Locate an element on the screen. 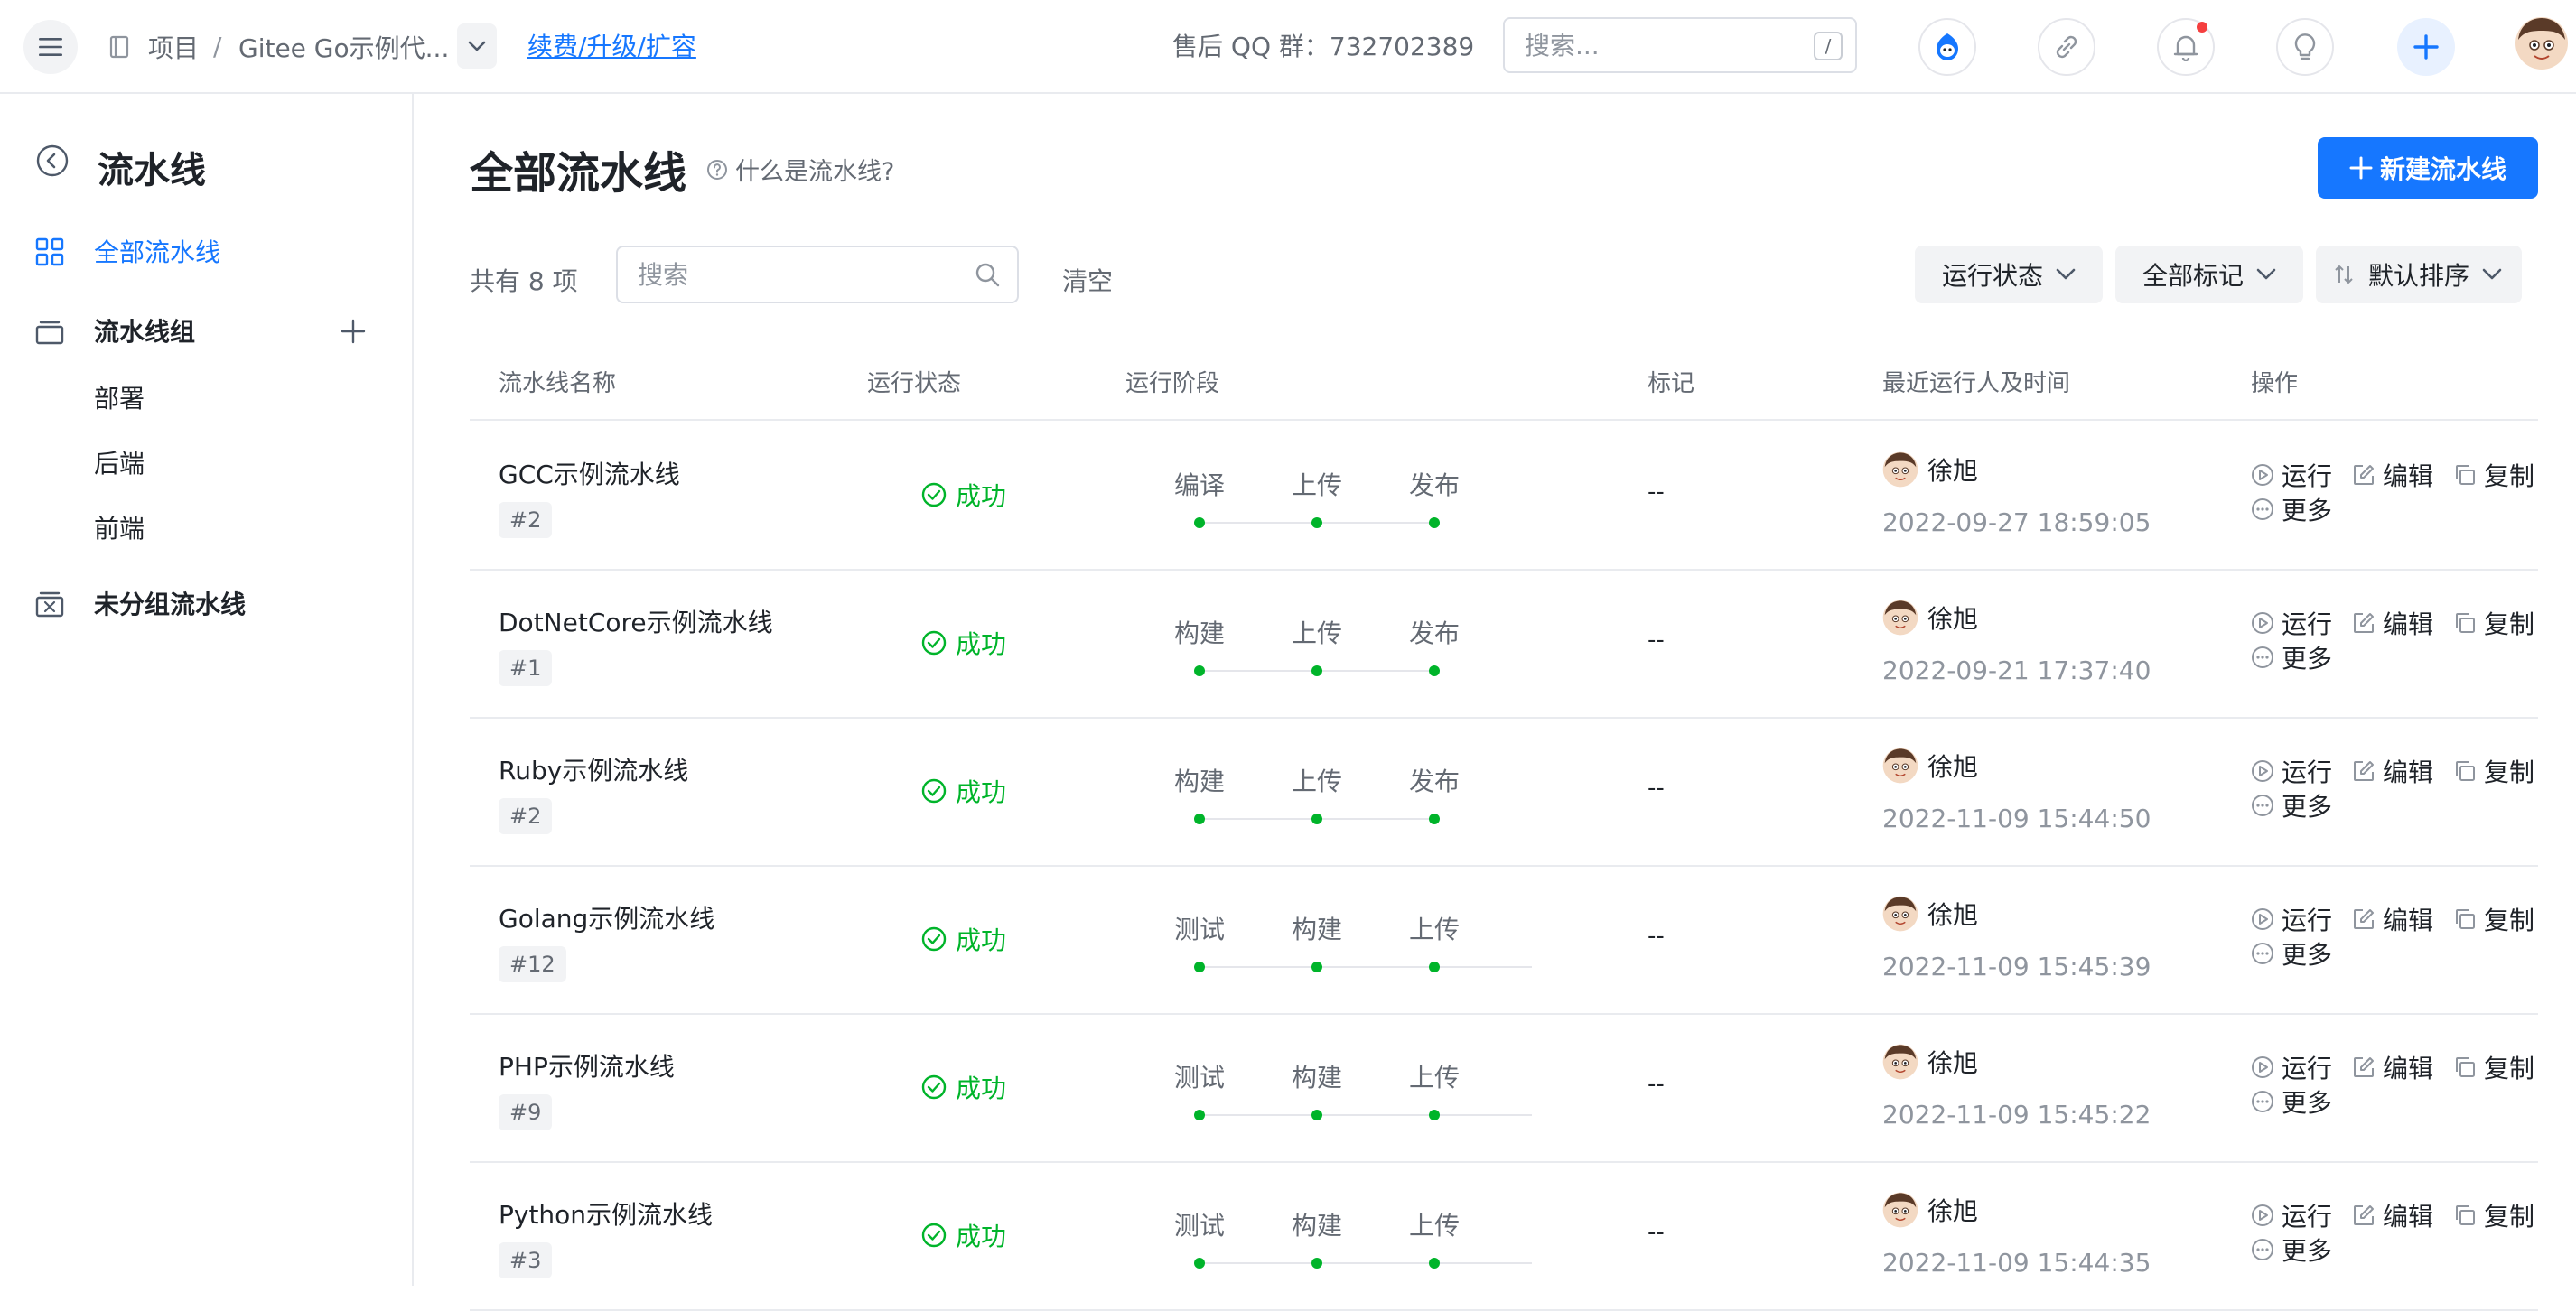 The height and width of the screenshot is (1311, 2576). clear-button: 清空 is located at coordinates (1087, 280).